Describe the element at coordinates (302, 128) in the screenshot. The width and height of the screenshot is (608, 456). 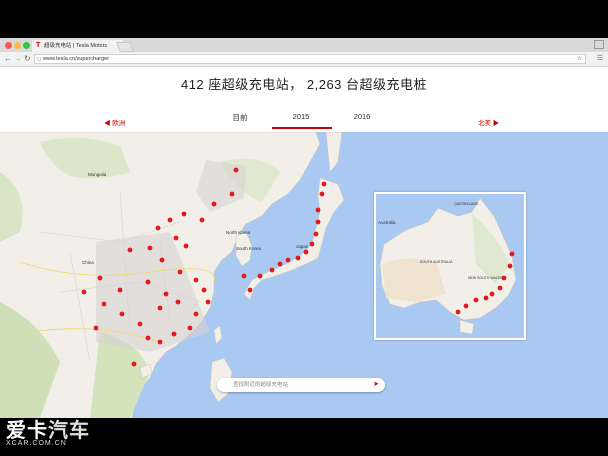
I see `active-tab-indicator` at that location.